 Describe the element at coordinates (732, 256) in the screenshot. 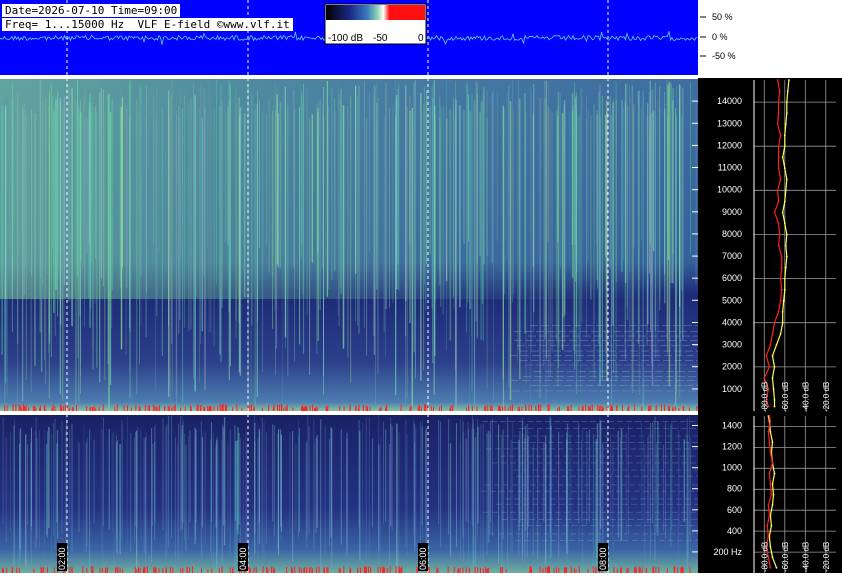

I see `freq-tick-label: 7000` at that location.